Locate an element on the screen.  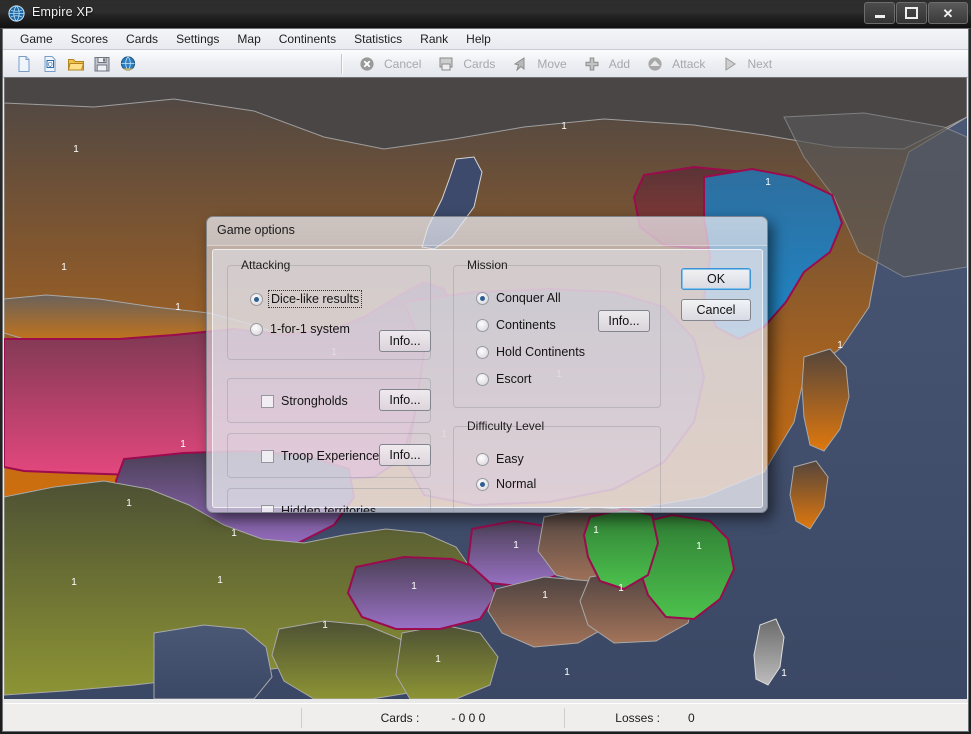
dice-like-results-radio-row: Dice-like results is located at coordinates (306, 299).